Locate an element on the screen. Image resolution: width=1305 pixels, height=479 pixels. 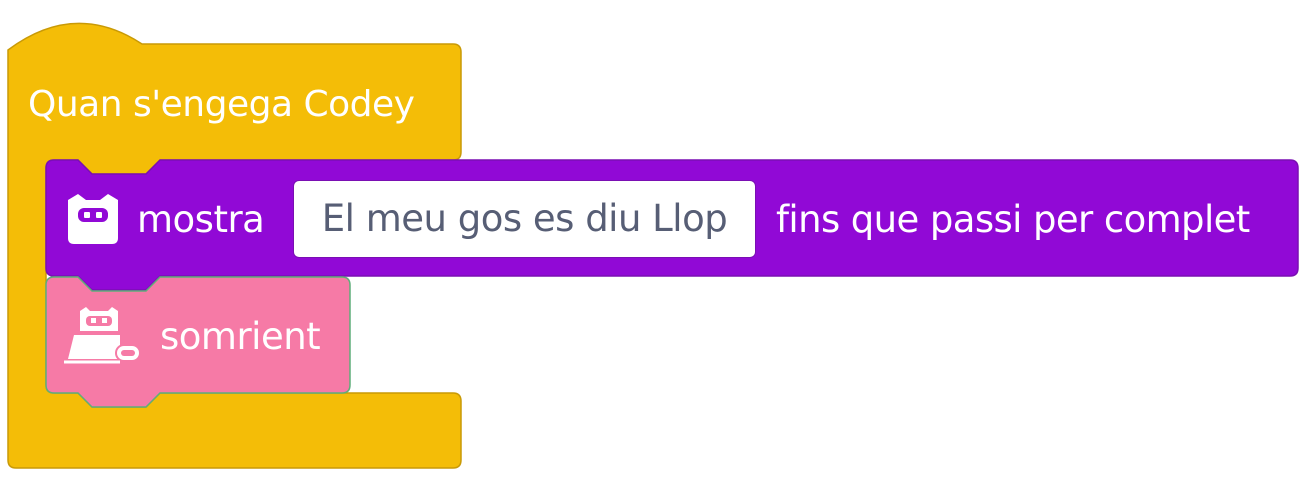
display-text-input: El meu gos es diu Llop is located at coordinates (524, 219).